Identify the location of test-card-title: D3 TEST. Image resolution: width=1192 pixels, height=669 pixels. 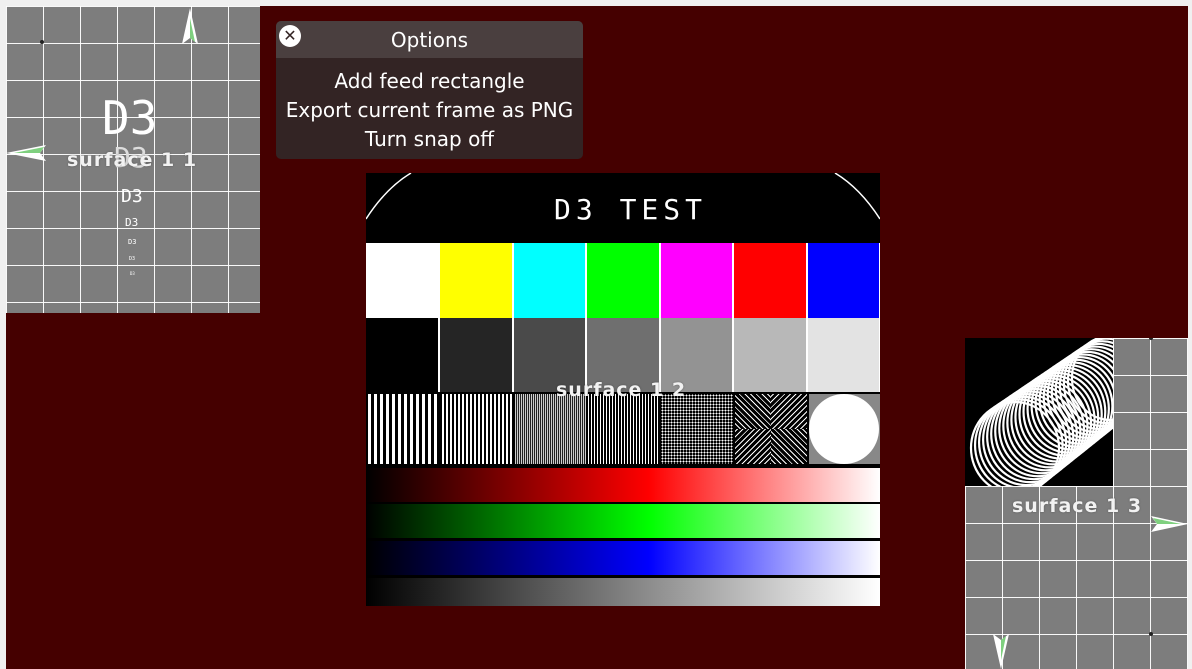
(631, 209).